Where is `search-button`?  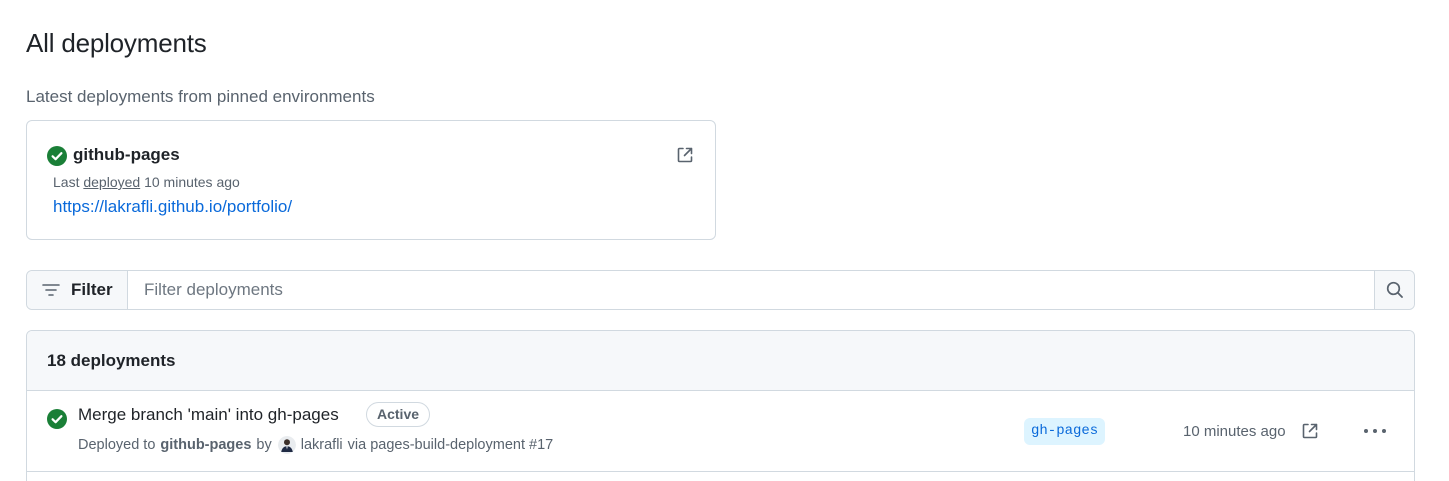 search-button is located at coordinates (1394, 290).